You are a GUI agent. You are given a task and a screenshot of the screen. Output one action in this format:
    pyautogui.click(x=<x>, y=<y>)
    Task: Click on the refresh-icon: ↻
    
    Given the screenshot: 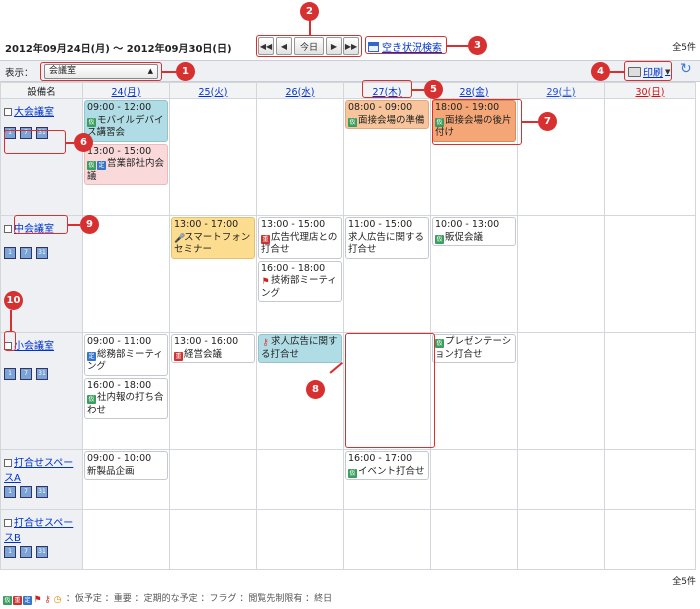 What is the action you would take?
    pyautogui.click(x=686, y=69)
    